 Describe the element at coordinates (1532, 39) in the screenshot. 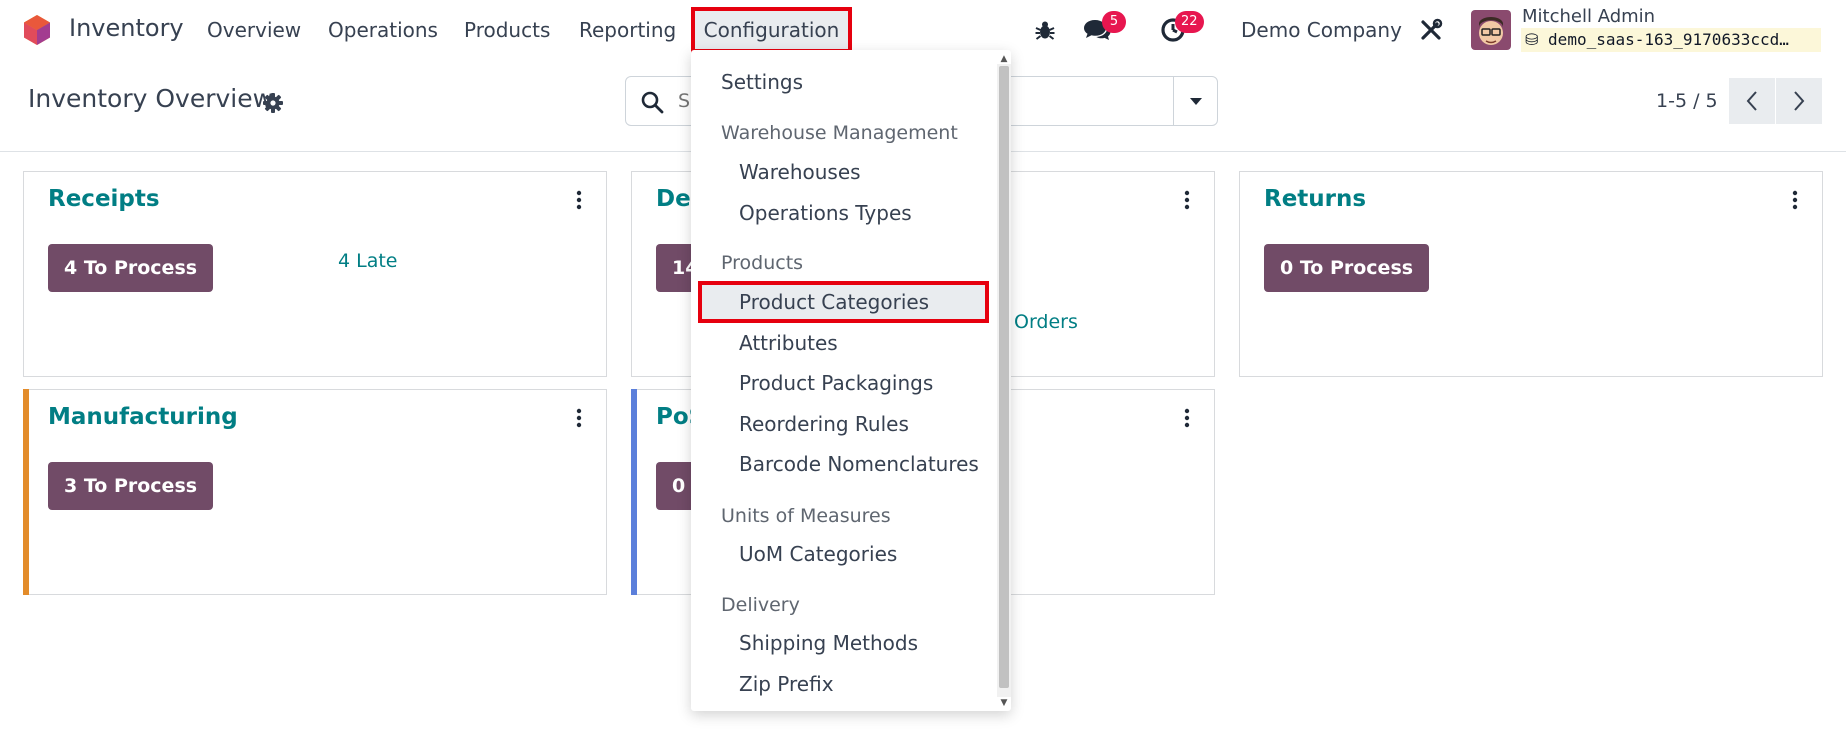

I see `database-icon: ⛁` at that location.